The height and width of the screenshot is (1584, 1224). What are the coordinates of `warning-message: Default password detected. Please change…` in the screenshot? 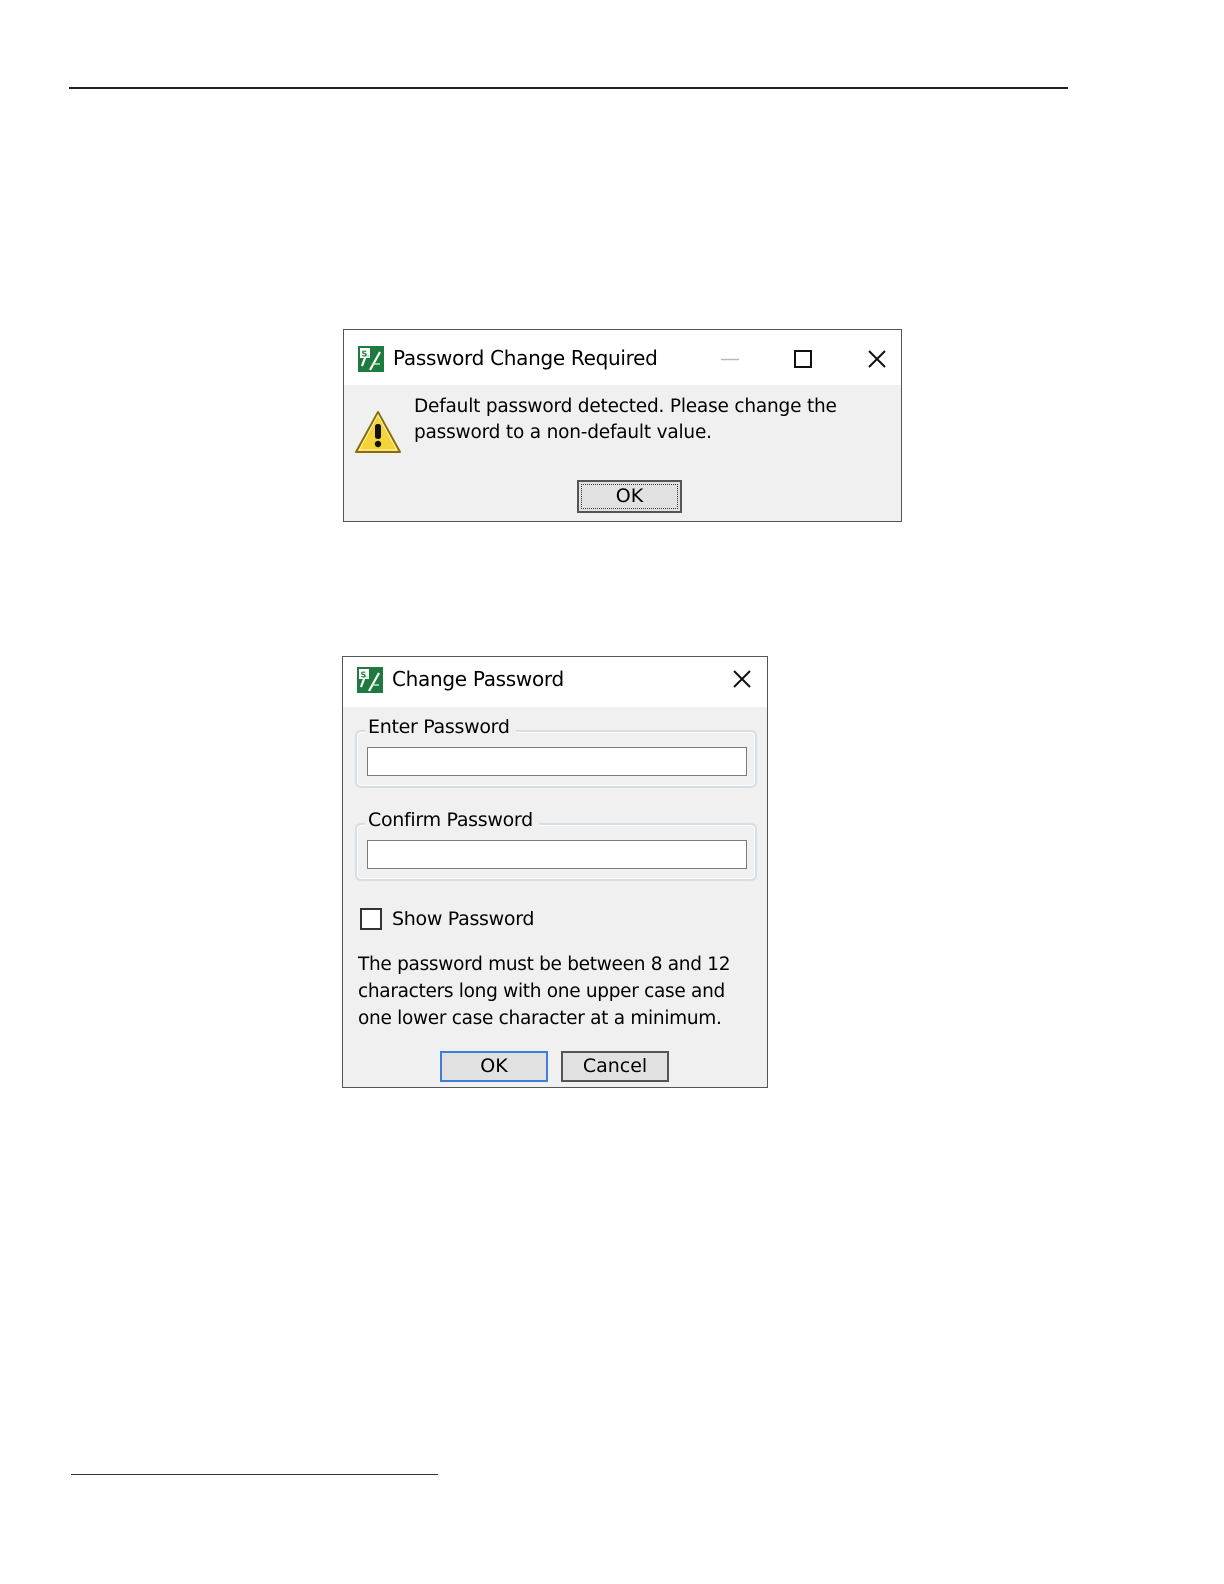 It's located at (625, 419).